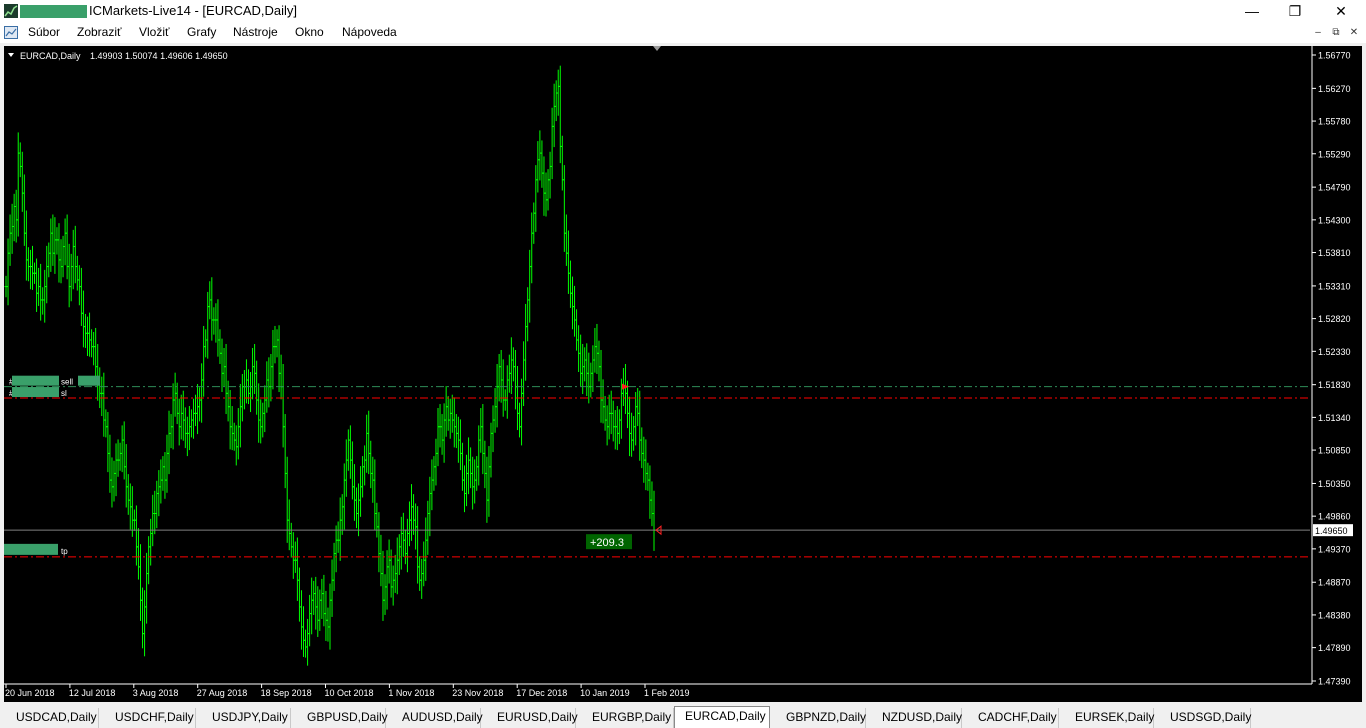 The width and height of the screenshot is (1366, 728). I want to click on menu-charts: Grafy, so click(201, 32).